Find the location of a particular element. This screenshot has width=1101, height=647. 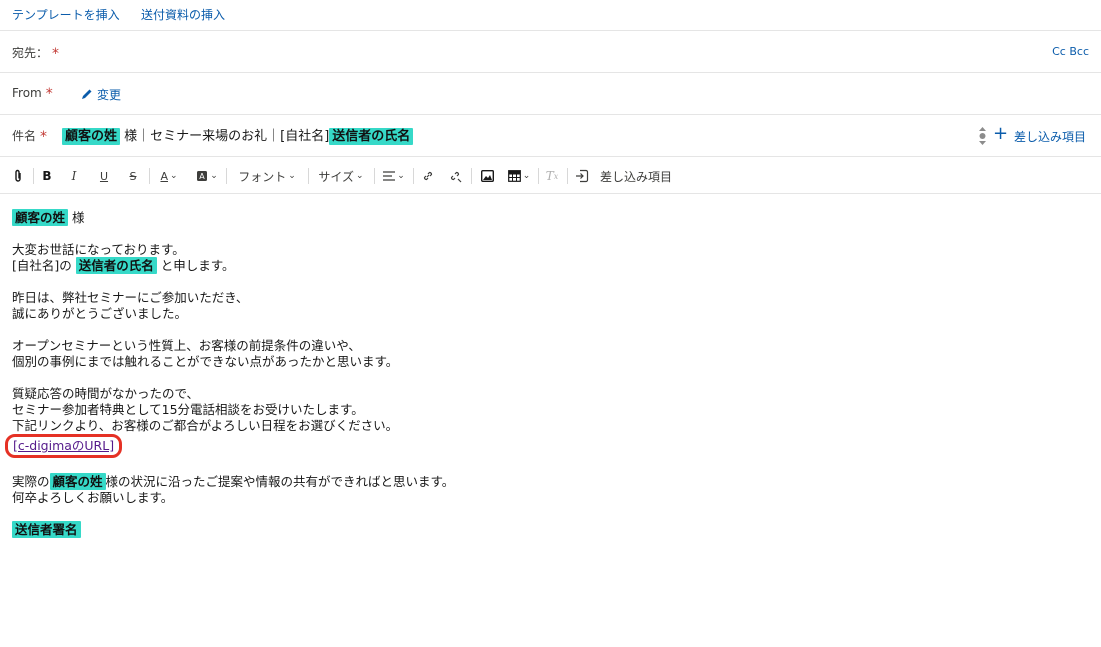

highlight-annotation: [c-digimaのURL] is located at coordinates (64, 446).